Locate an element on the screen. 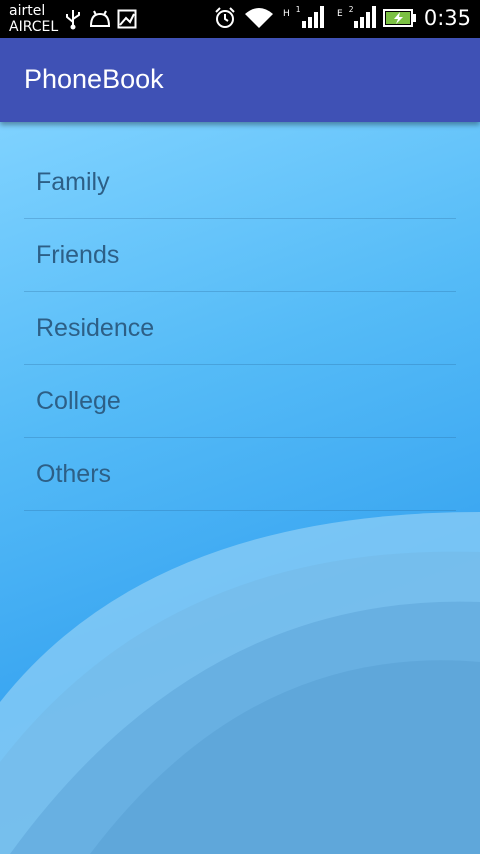 This screenshot has height=854, width=480. alarm-icon is located at coordinates (225, 17).